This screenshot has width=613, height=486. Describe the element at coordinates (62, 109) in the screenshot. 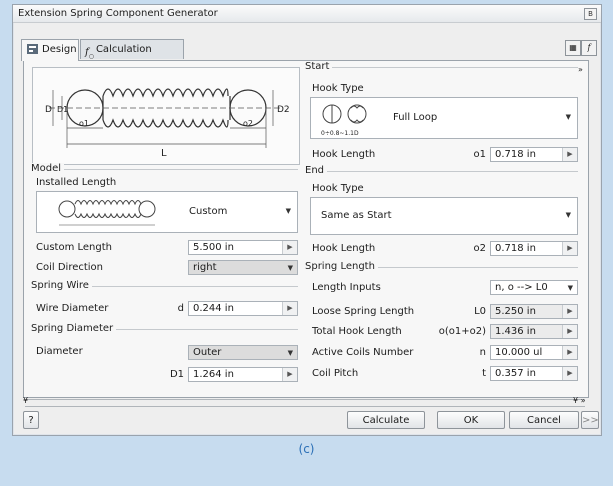

I see `diagram-d1-label: D1` at that location.